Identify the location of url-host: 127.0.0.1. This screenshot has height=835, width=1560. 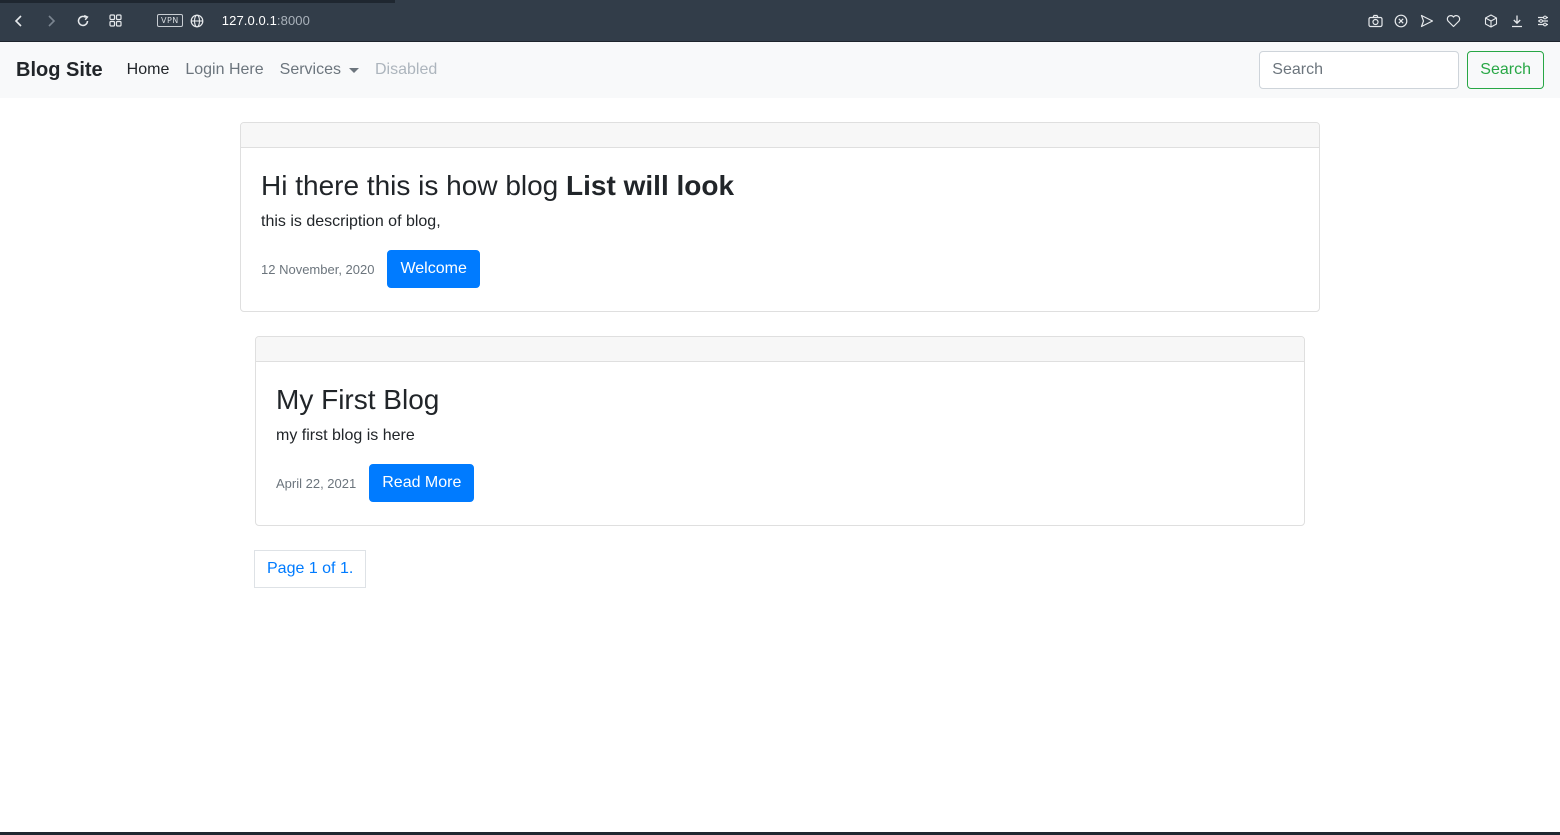
(249, 20).